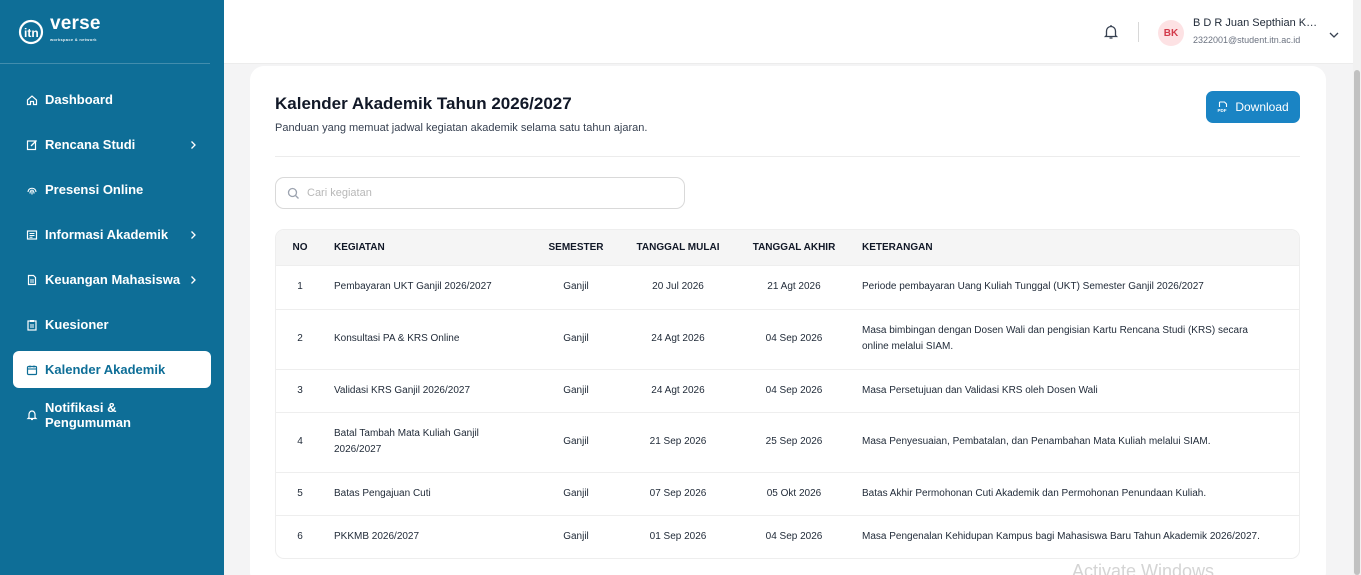 This screenshot has width=1361, height=575. Describe the element at coordinates (487, 193) in the screenshot. I see `search-input` at that location.